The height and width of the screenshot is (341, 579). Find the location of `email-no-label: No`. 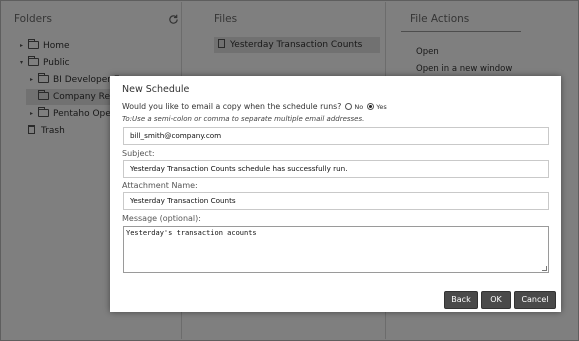

email-no-label: No is located at coordinates (359, 106).